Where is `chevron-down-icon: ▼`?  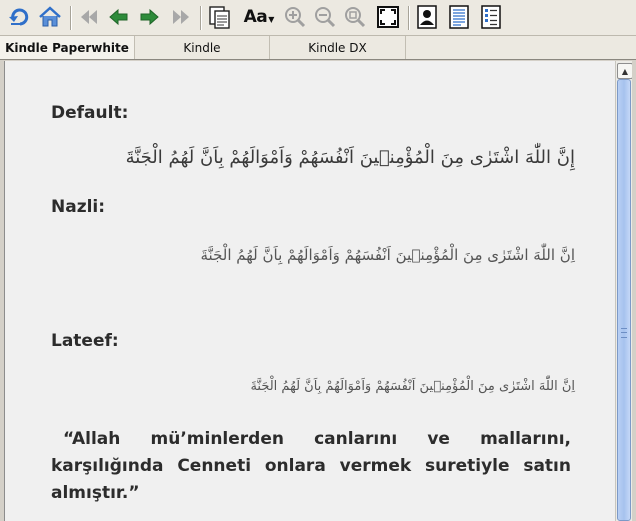
chevron-down-icon: ▼ is located at coordinates (271, 19).